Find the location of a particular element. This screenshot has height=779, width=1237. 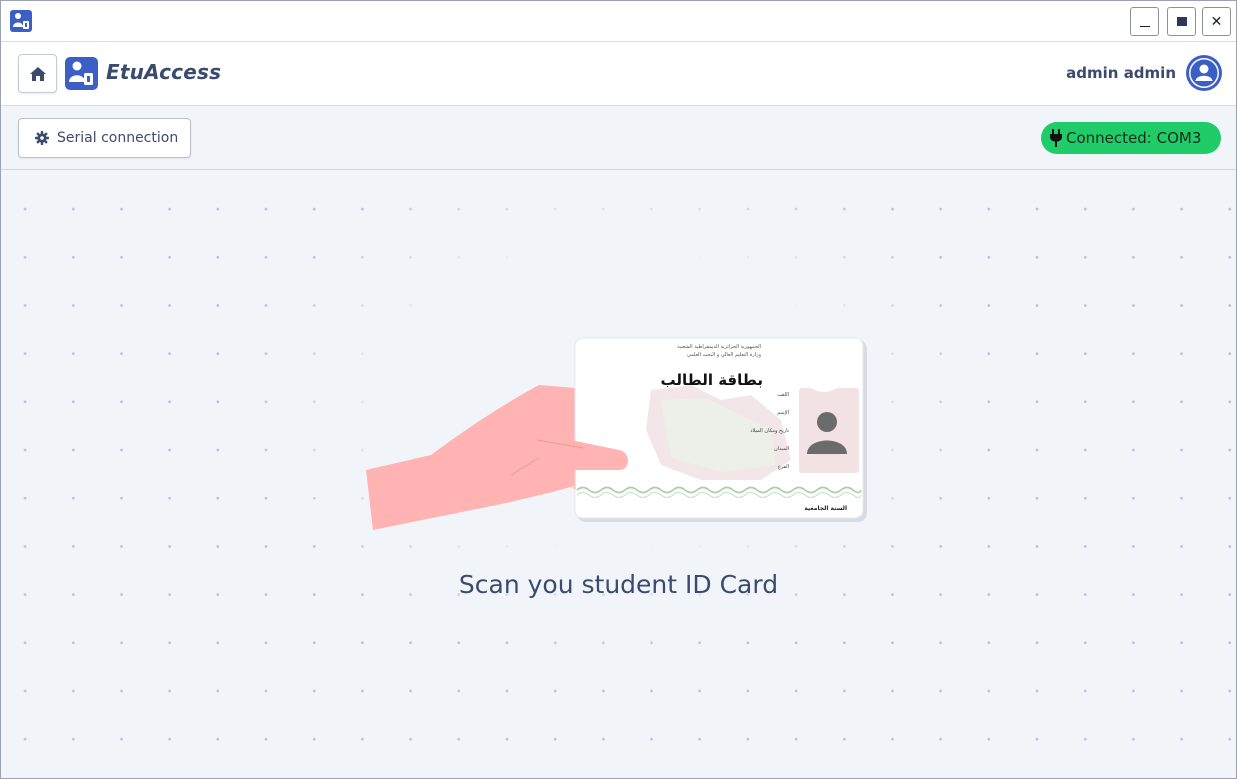

maximize-icon is located at coordinates (1181, 21).